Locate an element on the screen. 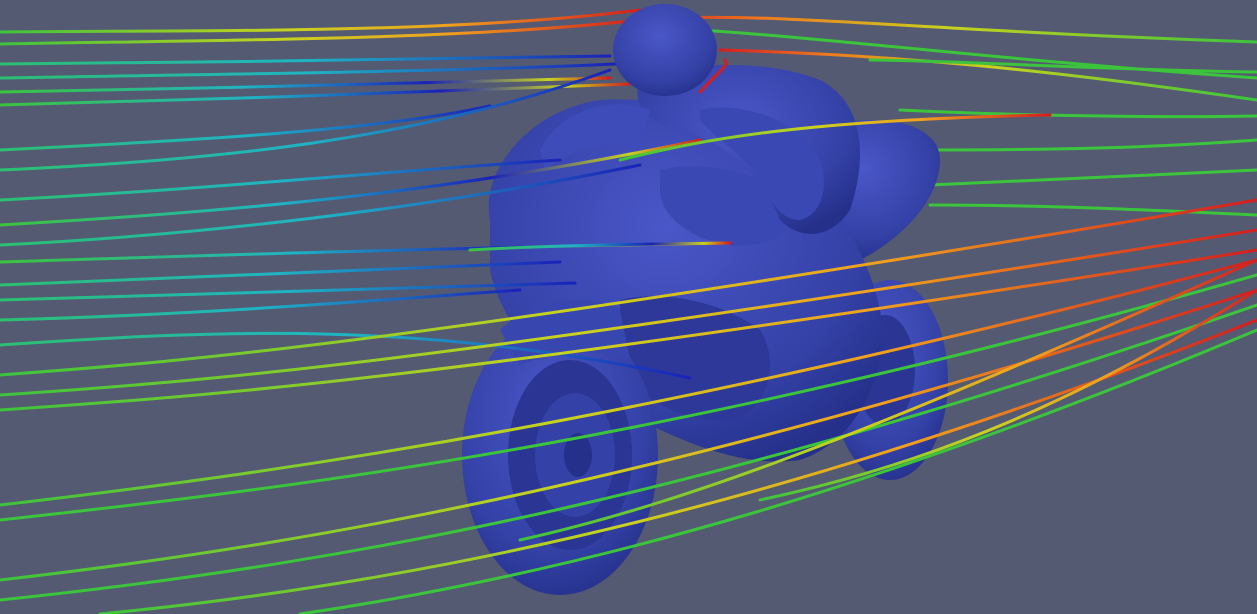 This screenshot has height=614, width=1257. rider-helmet is located at coordinates (665, 50).